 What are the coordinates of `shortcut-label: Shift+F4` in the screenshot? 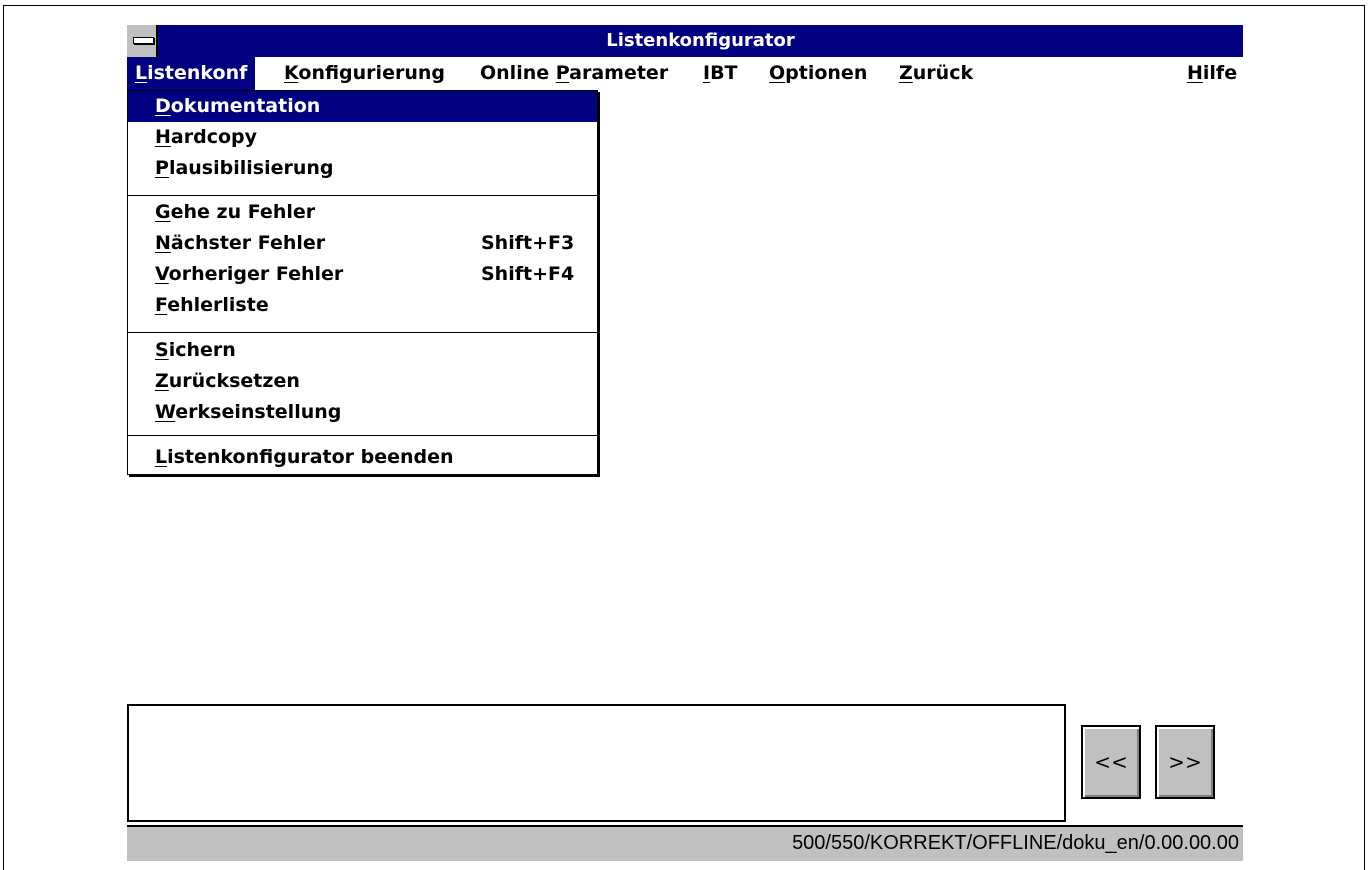 It's located at (528, 274).